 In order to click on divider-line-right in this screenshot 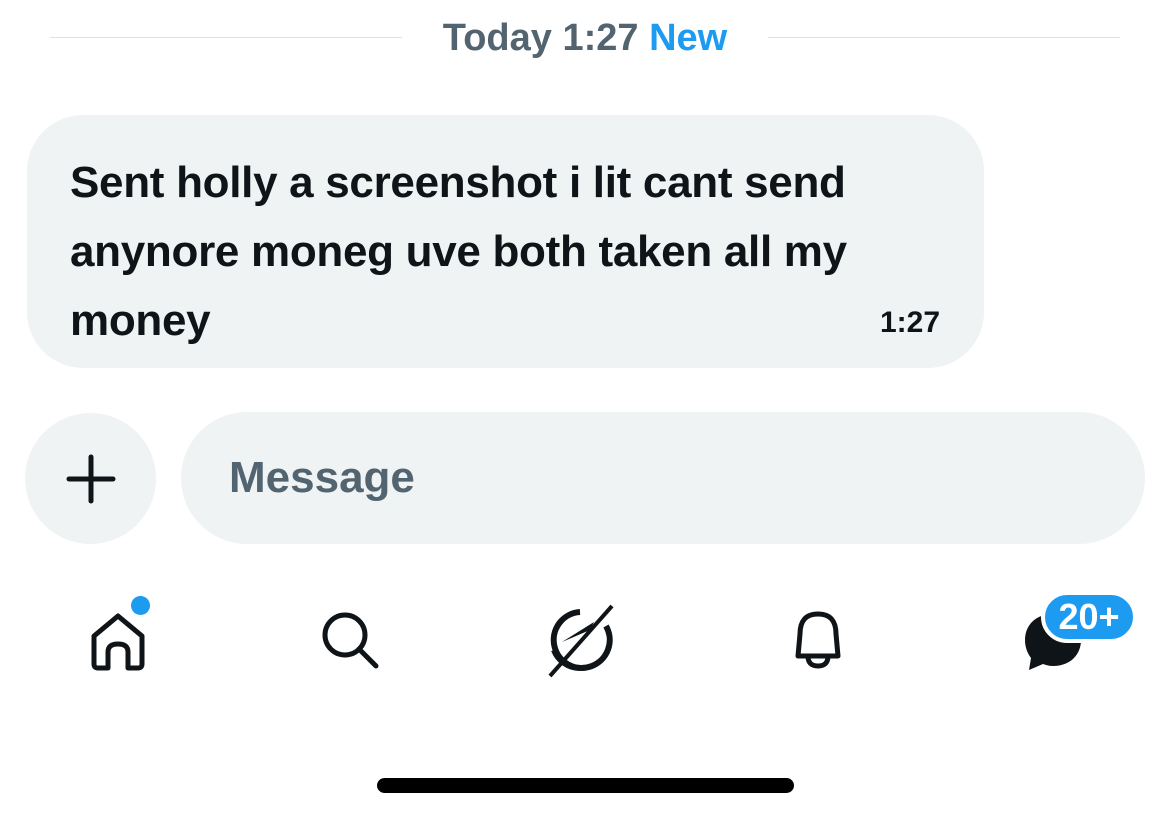, I will do `click(944, 37)`.